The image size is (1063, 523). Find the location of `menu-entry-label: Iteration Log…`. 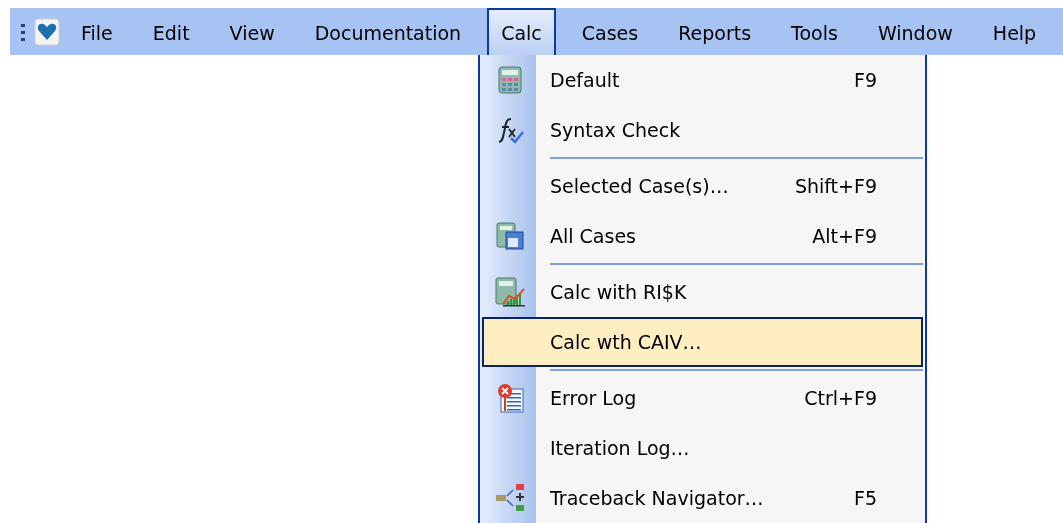

menu-entry-label: Iteration Log… is located at coordinates (620, 448).